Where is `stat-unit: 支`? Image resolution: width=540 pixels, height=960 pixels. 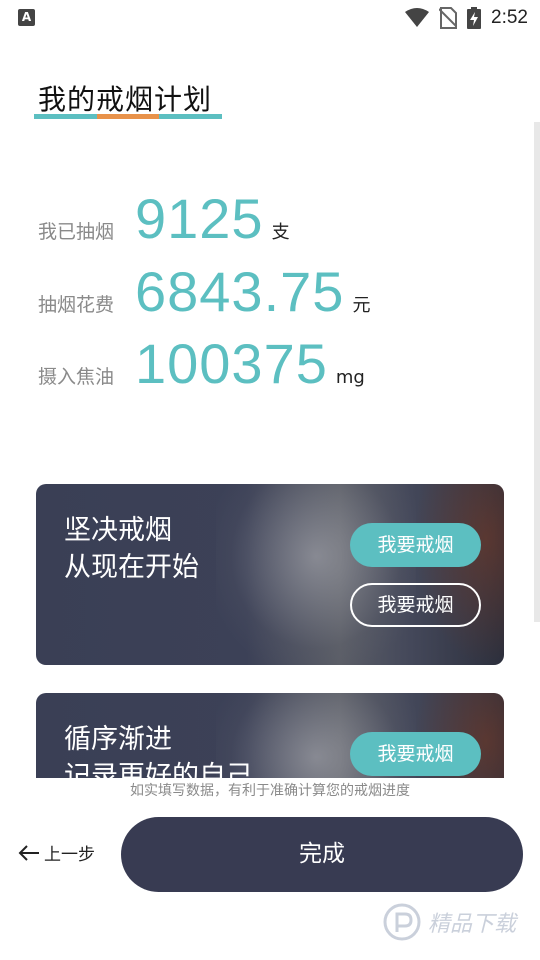
stat-unit: 支 is located at coordinates (280, 232).